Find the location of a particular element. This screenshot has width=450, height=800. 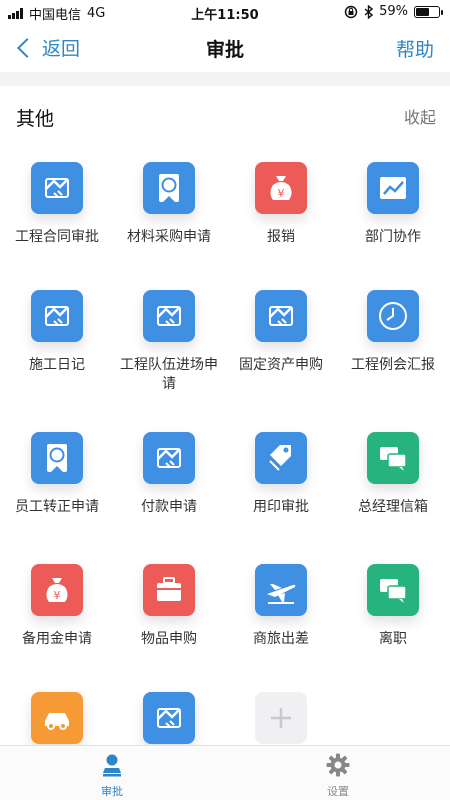

person-stamp-icon is located at coordinates (112, 765).